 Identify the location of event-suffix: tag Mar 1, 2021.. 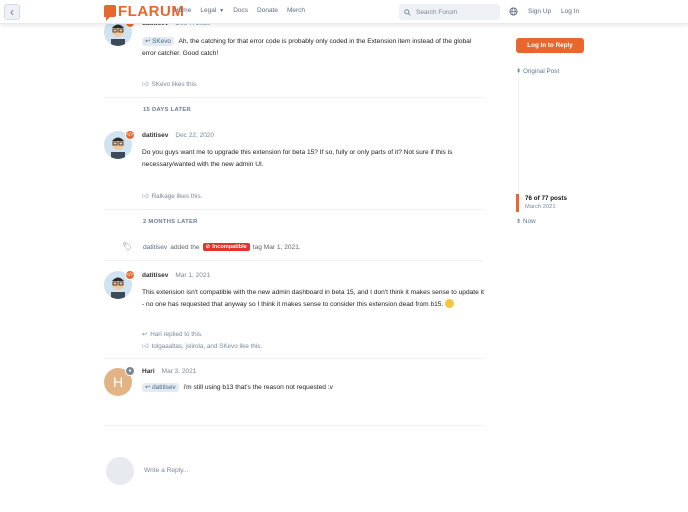
(276, 247).